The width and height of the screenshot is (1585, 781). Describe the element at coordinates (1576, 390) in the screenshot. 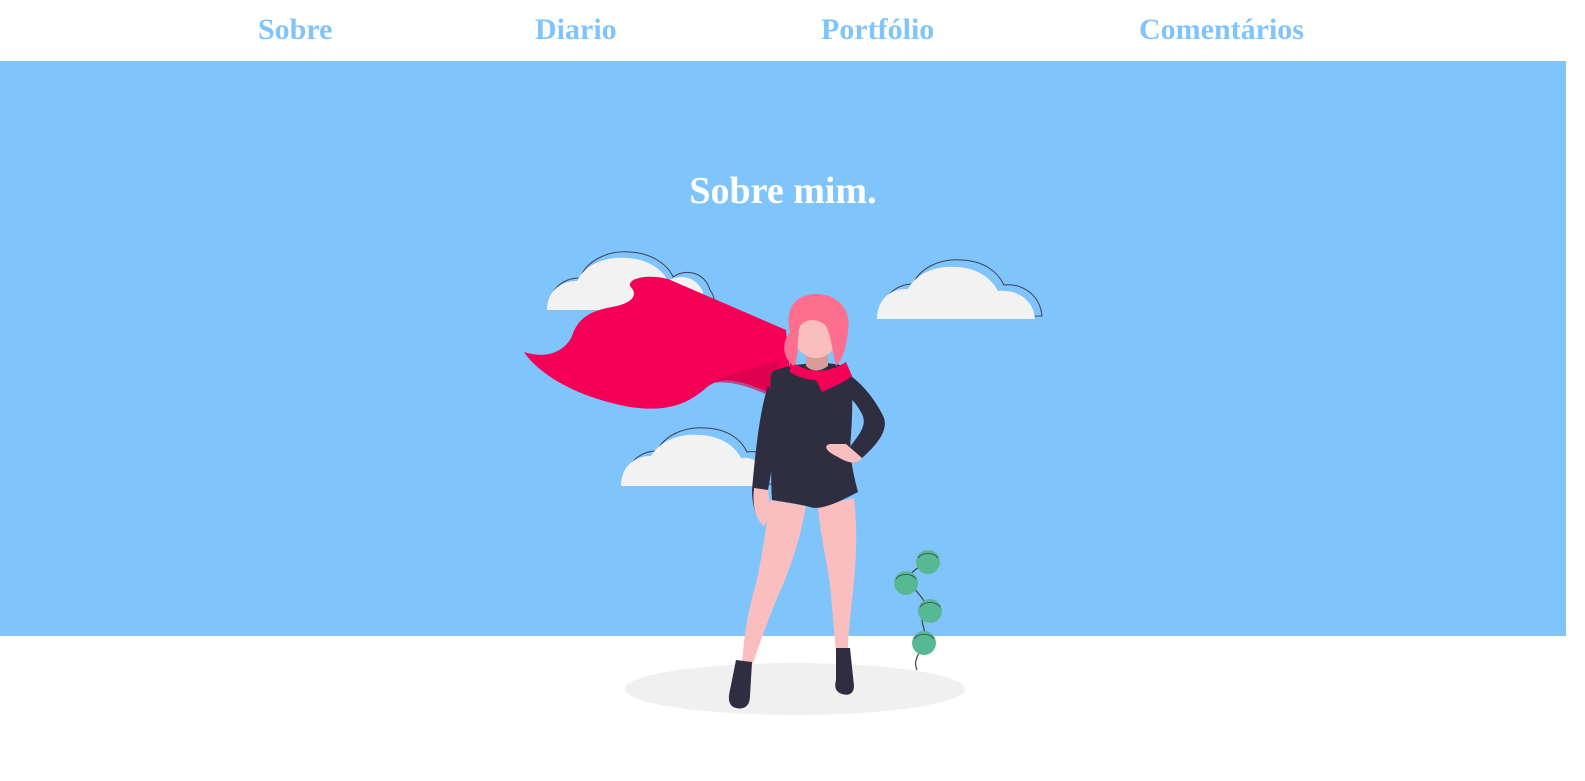

I see `scrollbar-track` at that location.